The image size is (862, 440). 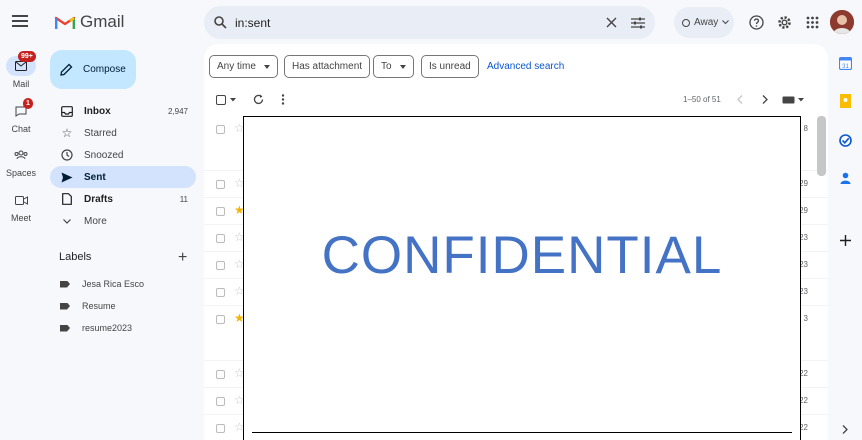 I want to click on filter-label: To, so click(x=386, y=66).